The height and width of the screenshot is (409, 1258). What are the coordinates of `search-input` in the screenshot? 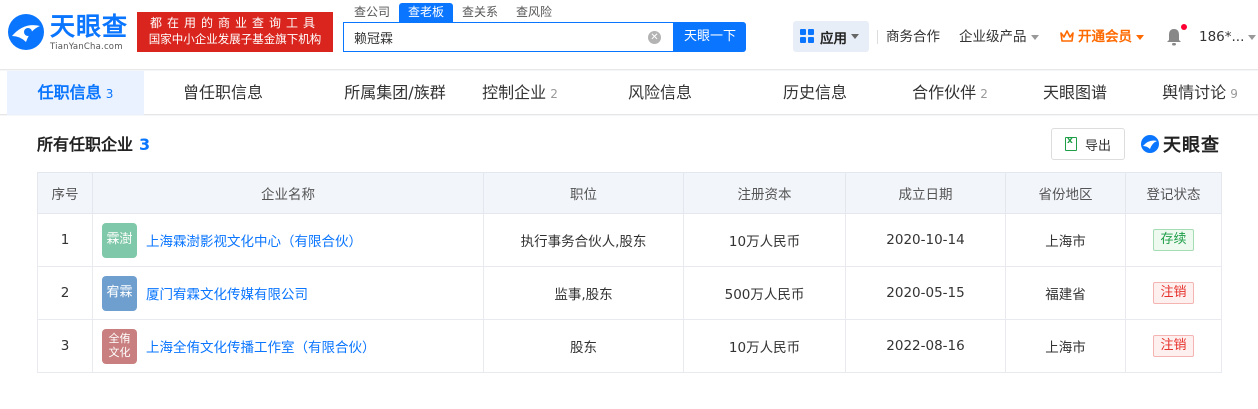 It's located at (491, 37).